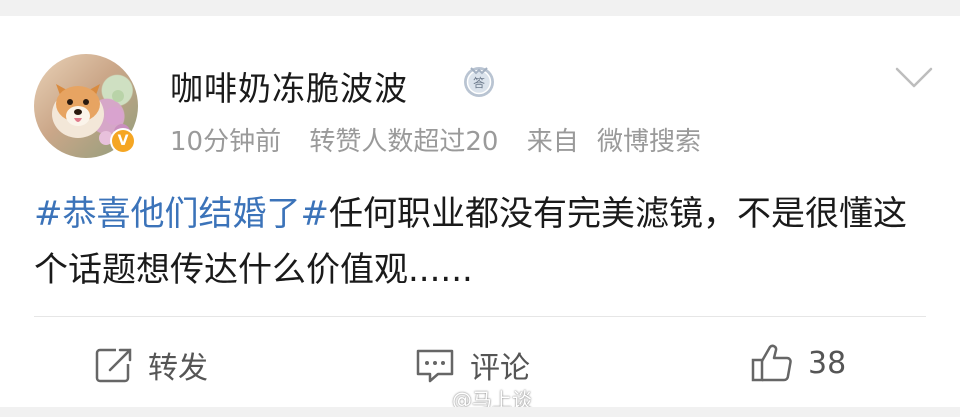 The height and width of the screenshot is (417, 960). What do you see at coordinates (480, 316) in the screenshot?
I see `divider` at bounding box center [480, 316].